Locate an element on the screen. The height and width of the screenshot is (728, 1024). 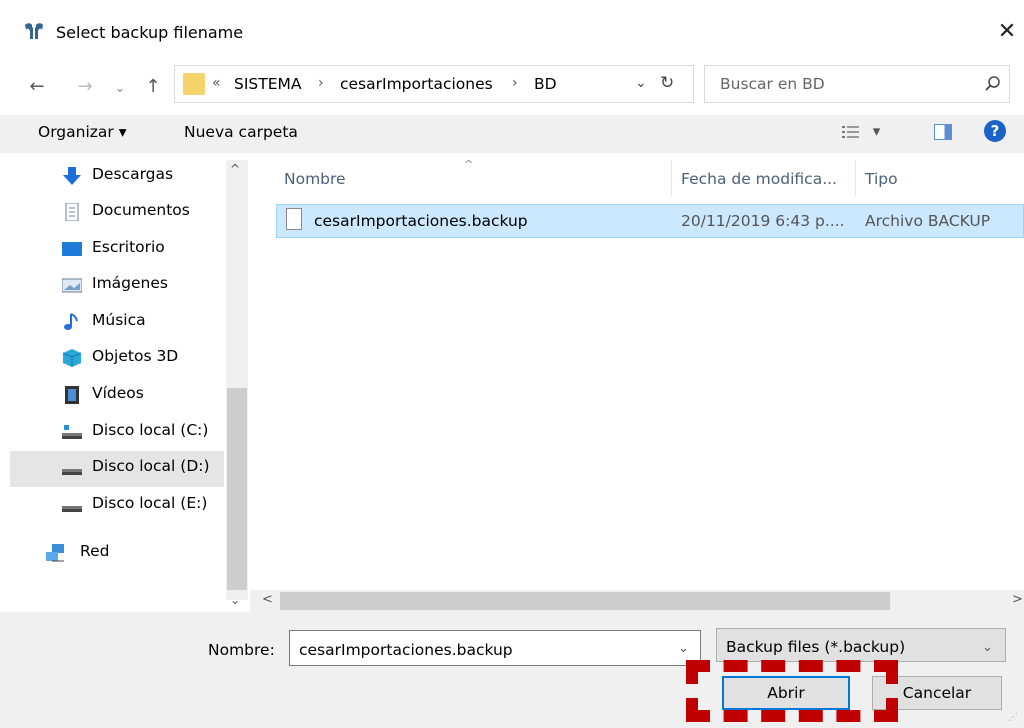
network-icon is located at coordinates (55, 553).